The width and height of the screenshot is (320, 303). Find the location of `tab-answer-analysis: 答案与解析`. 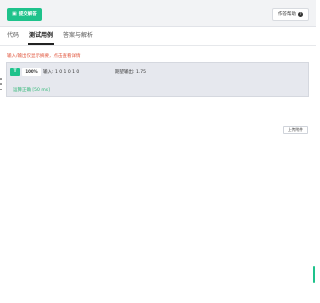

tab-answer-analysis: 答案与解析 is located at coordinates (78, 36).